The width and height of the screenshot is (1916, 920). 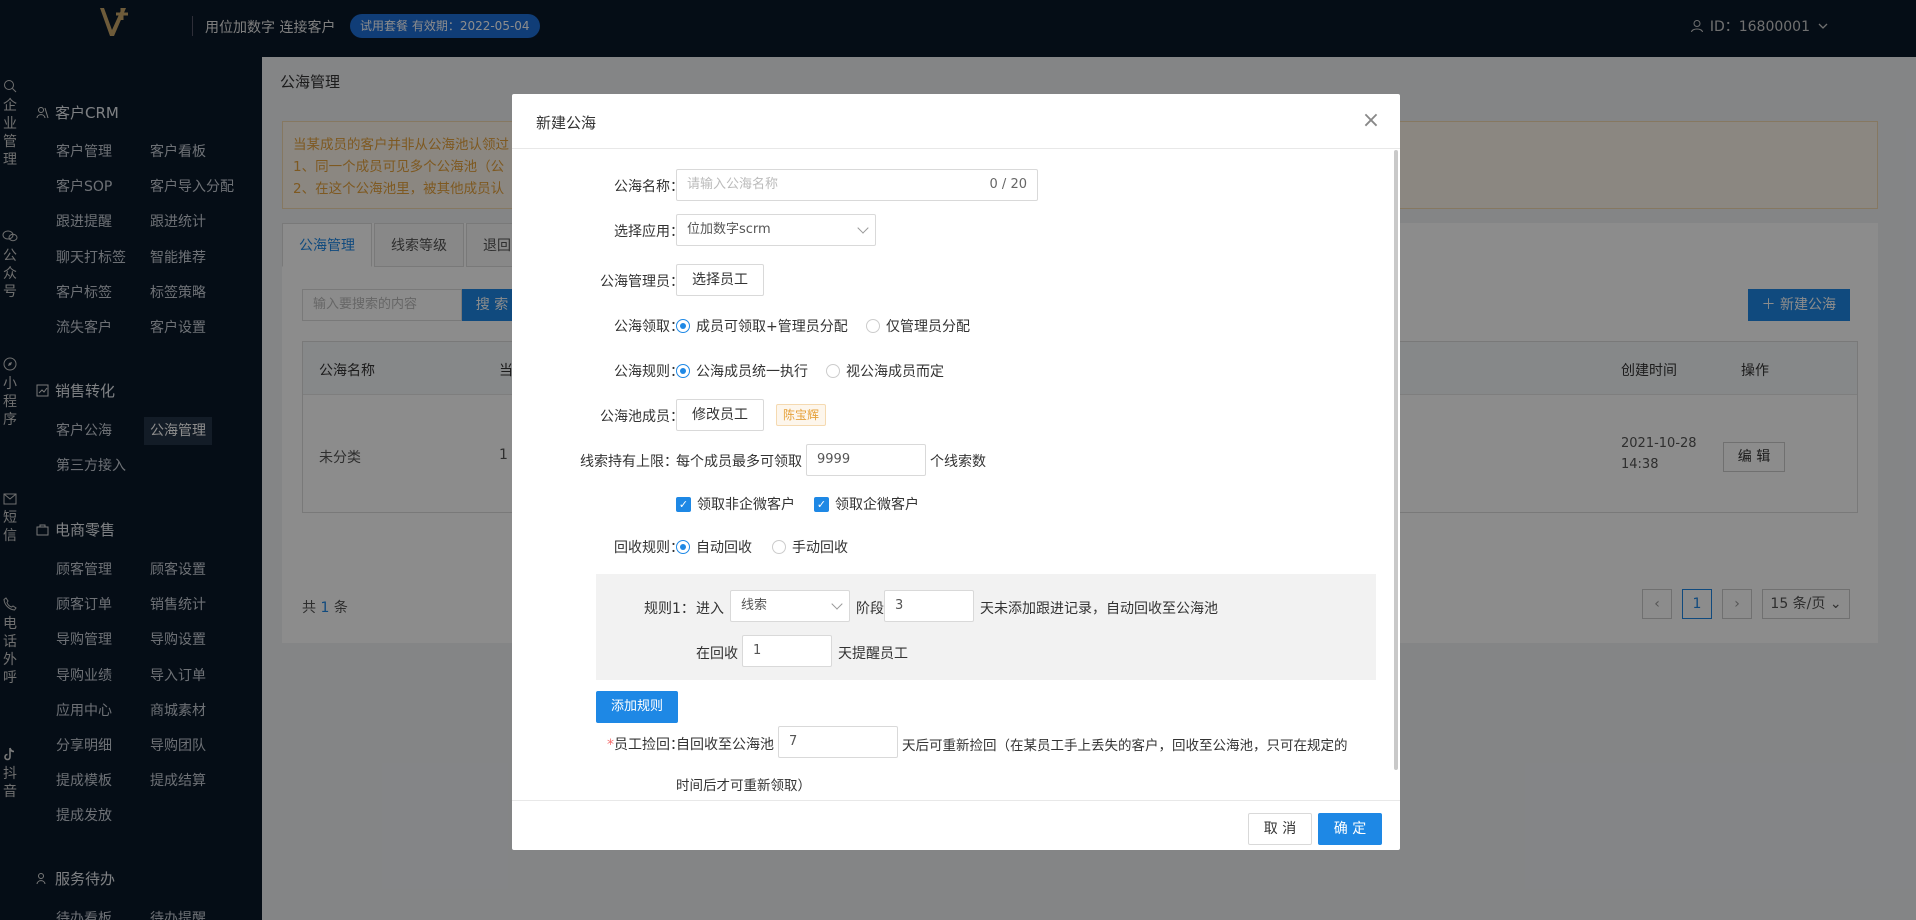 What do you see at coordinates (929, 606) in the screenshot?
I see `days-input: 3` at bounding box center [929, 606].